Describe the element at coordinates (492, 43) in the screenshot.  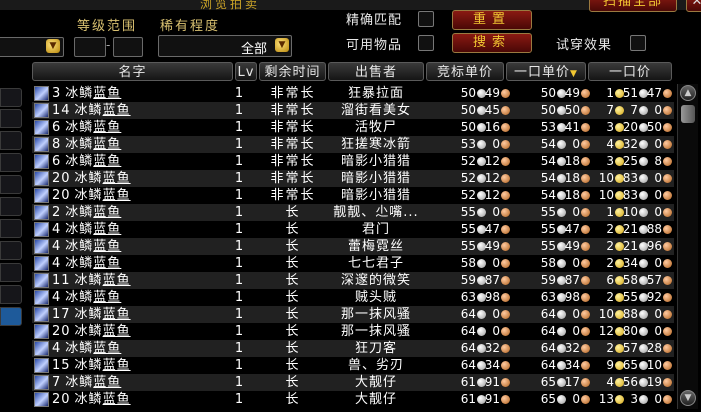
I see `search-button: 搜索` at that location.